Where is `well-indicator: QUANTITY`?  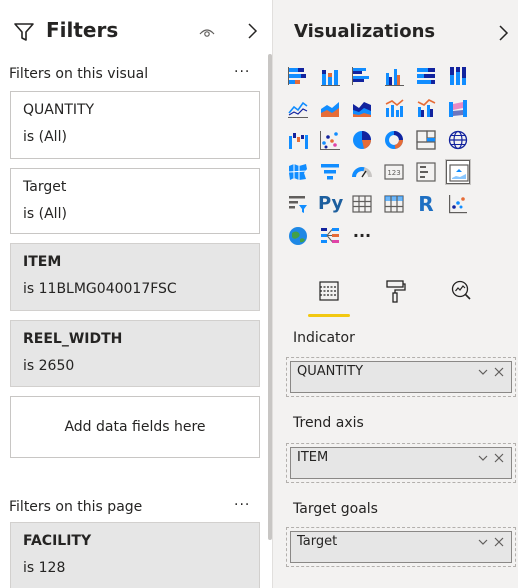
well-indicator: QUANTITY is located at coordinates (401, 377).